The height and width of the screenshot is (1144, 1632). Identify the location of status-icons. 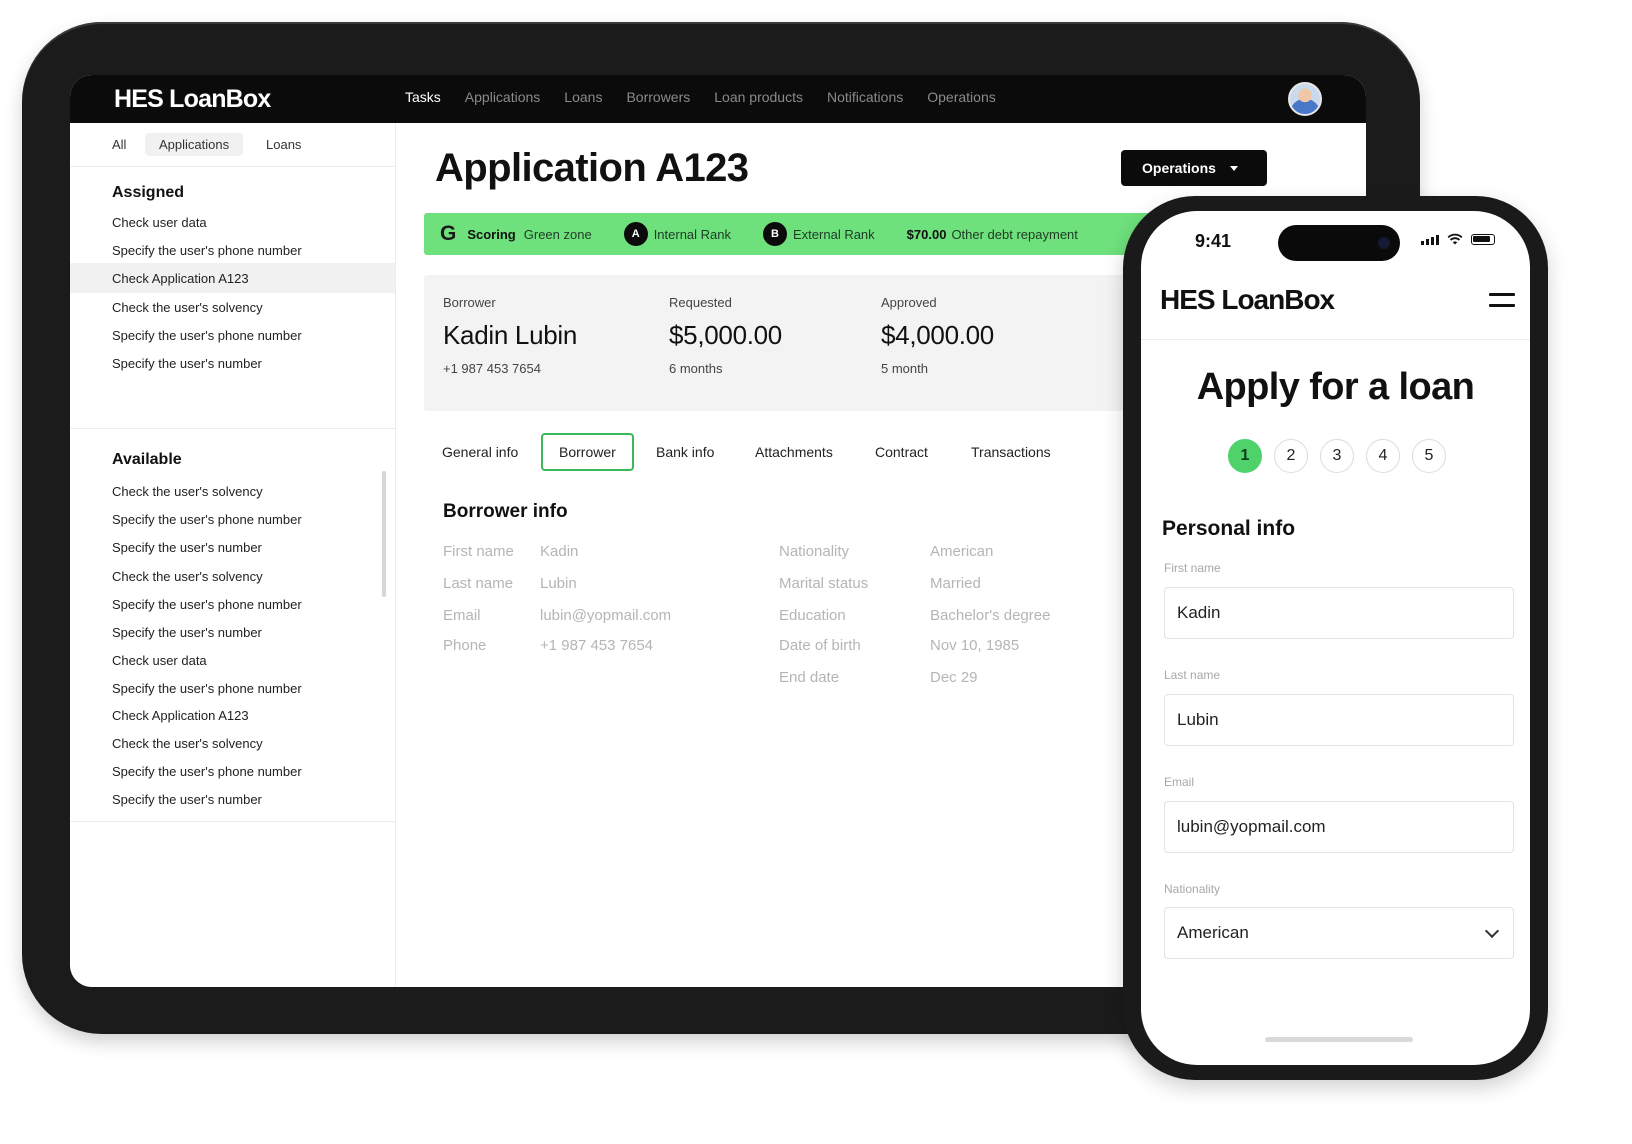
(1458, 239).